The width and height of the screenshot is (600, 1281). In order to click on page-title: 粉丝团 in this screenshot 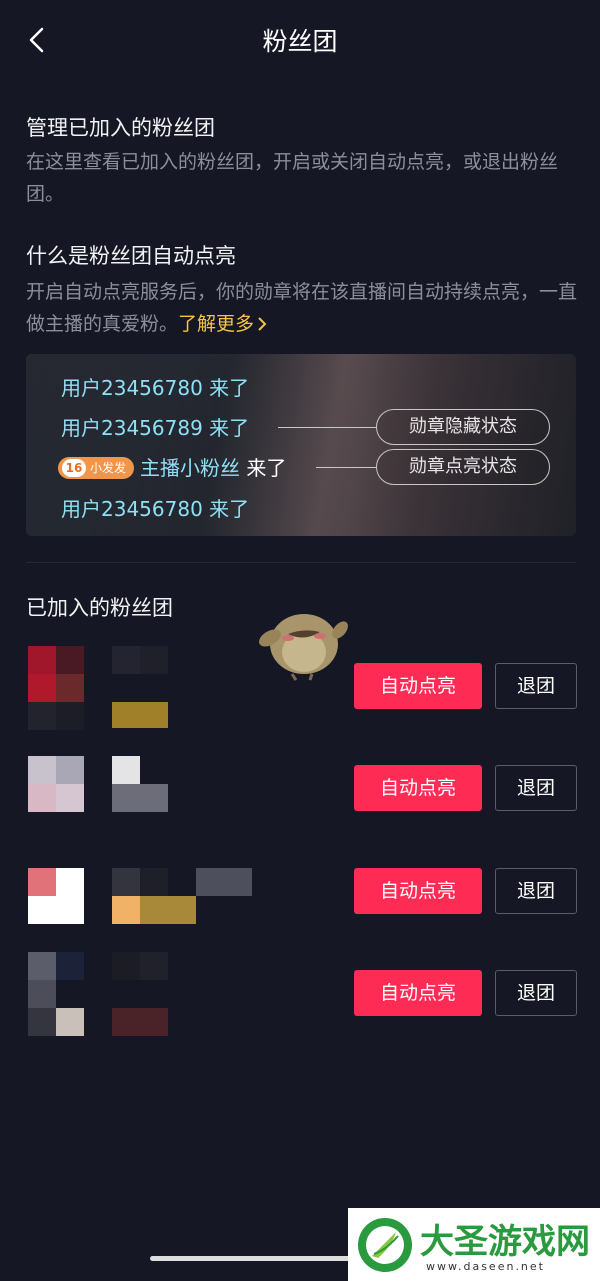, I will do `click(300, 41)`.